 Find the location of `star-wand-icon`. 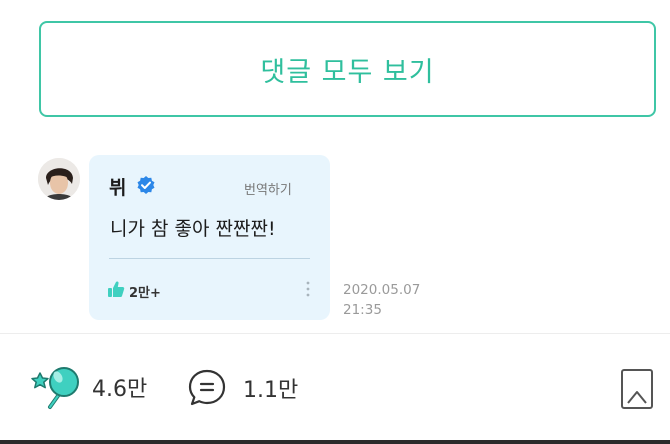

star-wand-icon is located at coordinates (55, 387).